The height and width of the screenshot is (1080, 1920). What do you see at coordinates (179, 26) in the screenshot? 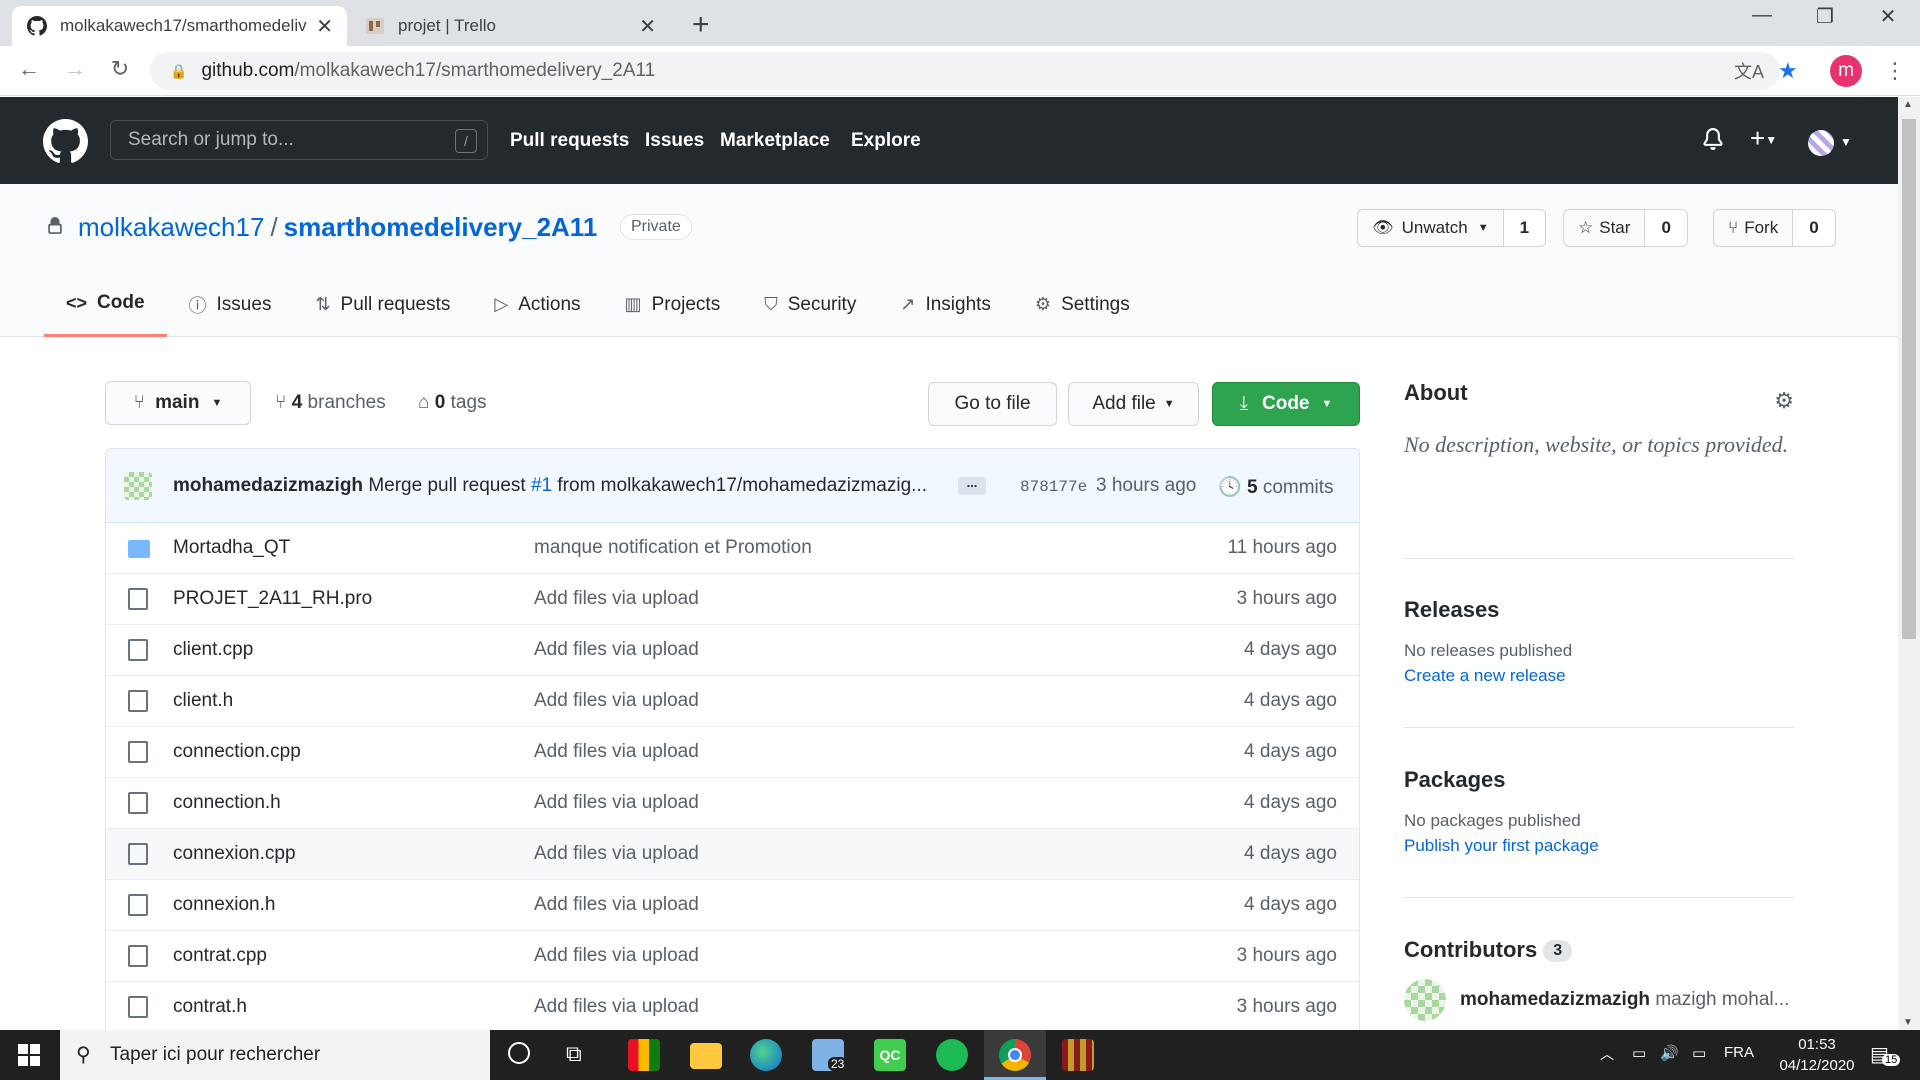
I see `browser-tab-github: molkakawech17/smarthomedeliv ✕` at bounding box center [179, 26].